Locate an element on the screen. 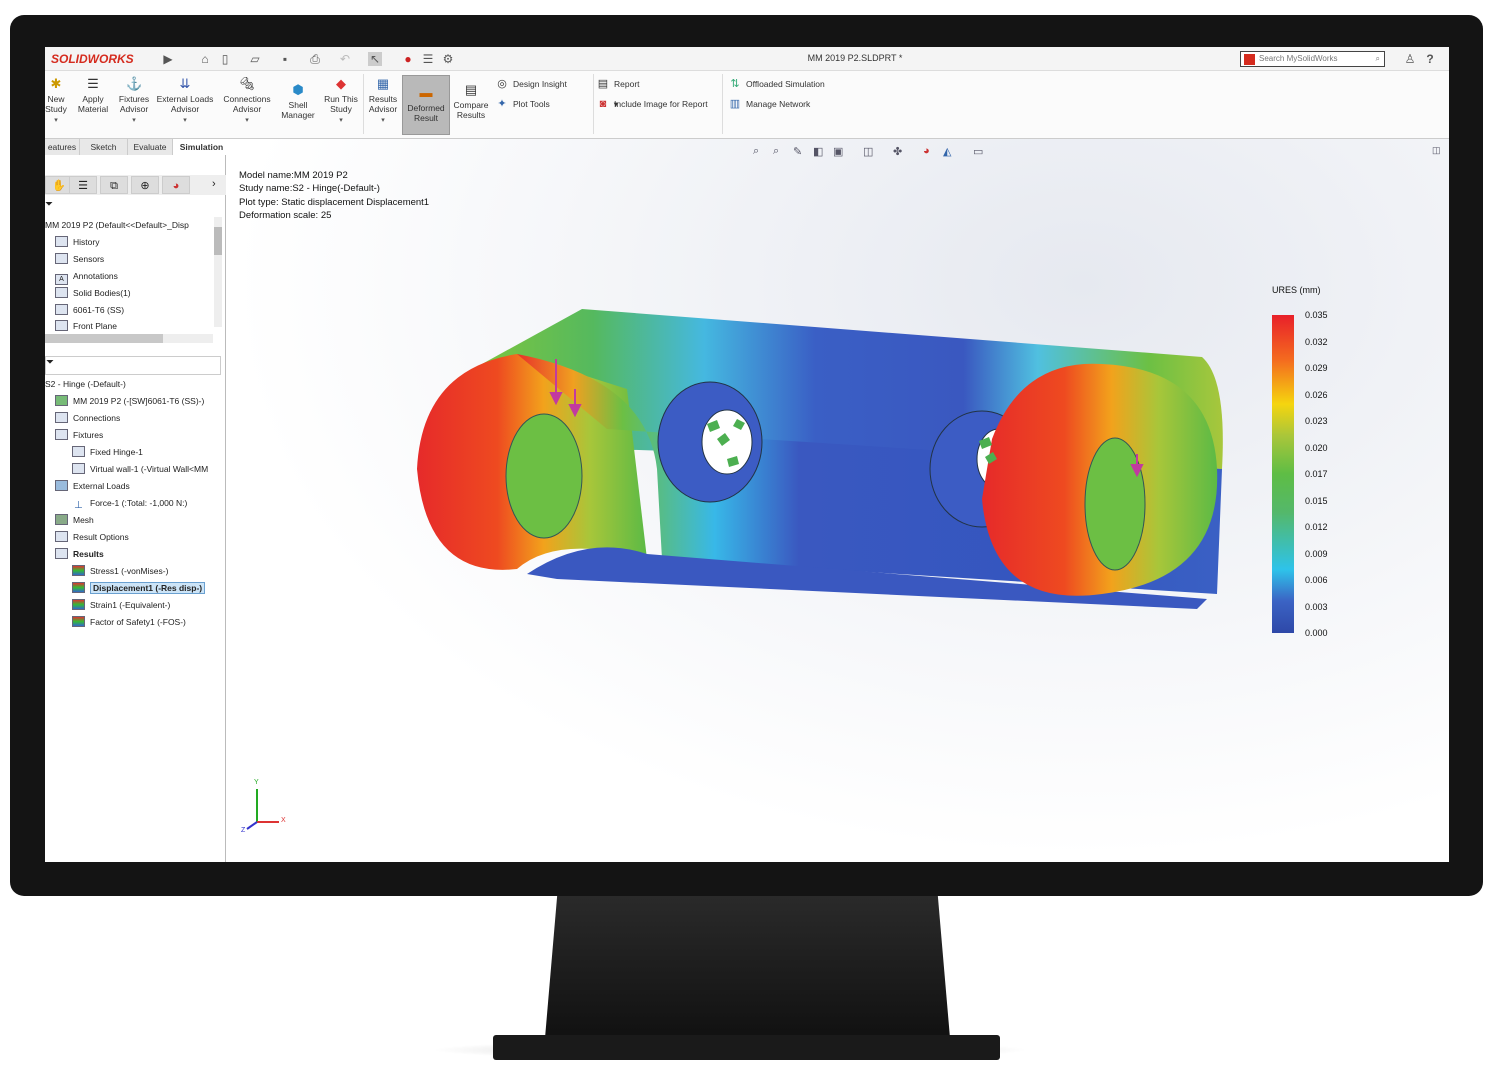  tree-item-annotations: A Annotations is located at coordinates (130, 276).